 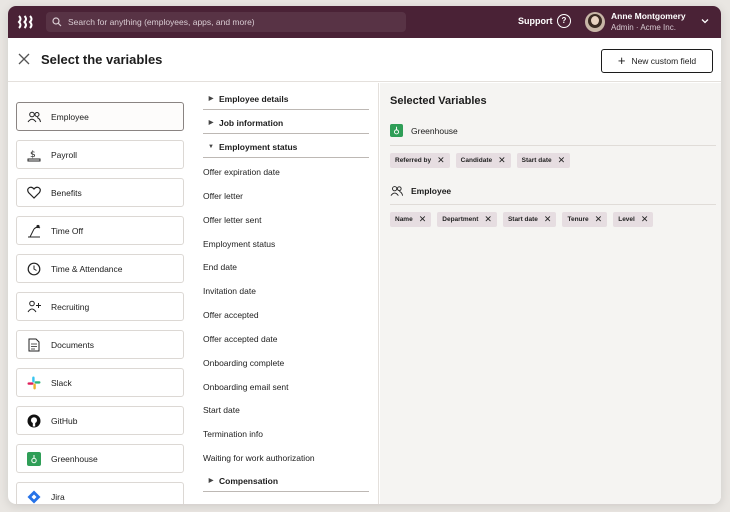 What do you see at coordinates (34, 421) in the screenshot?
I see `github-icon` at bounding box center [34, 421].